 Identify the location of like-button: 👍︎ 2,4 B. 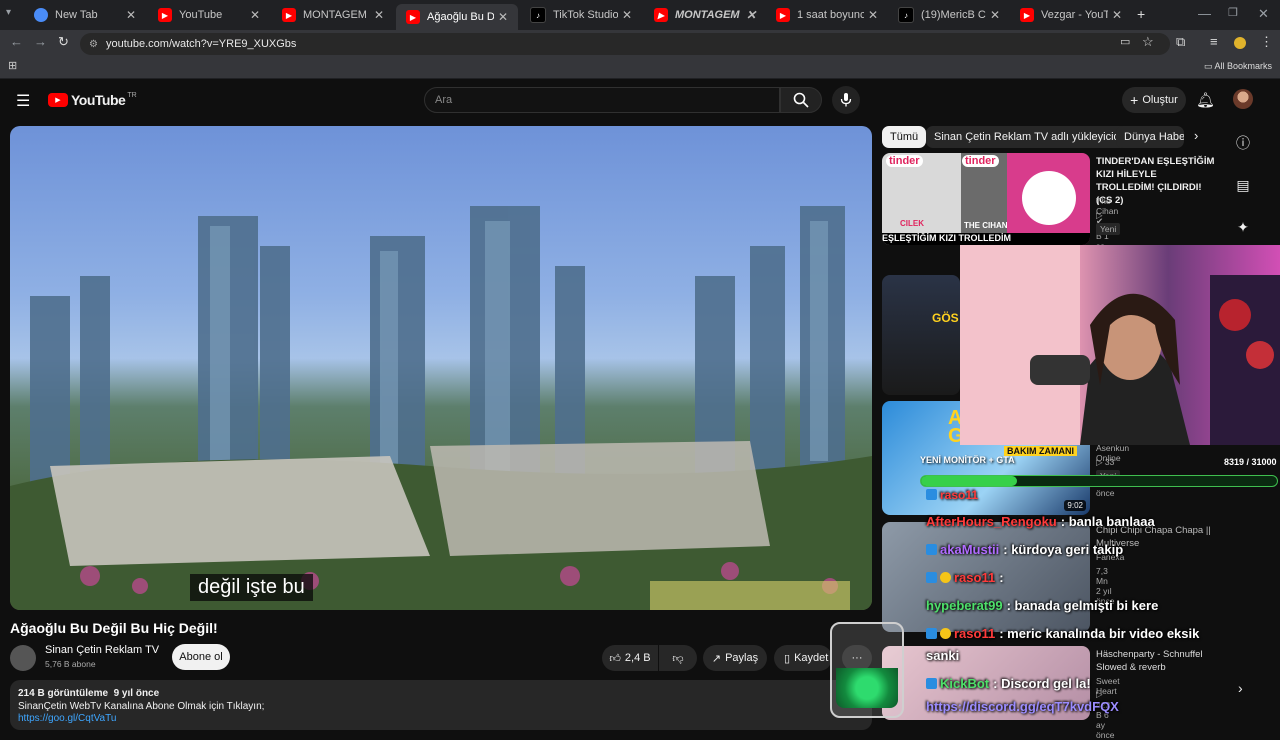
(630, 658).